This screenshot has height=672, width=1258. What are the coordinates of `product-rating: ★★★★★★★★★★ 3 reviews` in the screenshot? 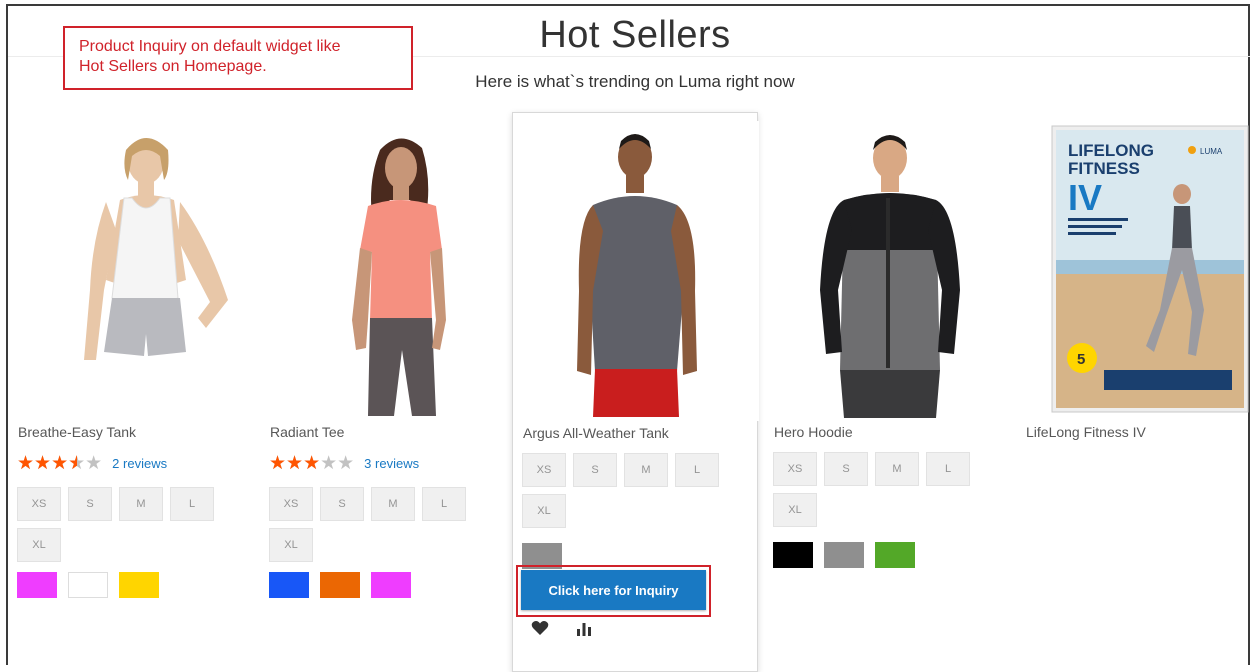 It's located at (344, 463).